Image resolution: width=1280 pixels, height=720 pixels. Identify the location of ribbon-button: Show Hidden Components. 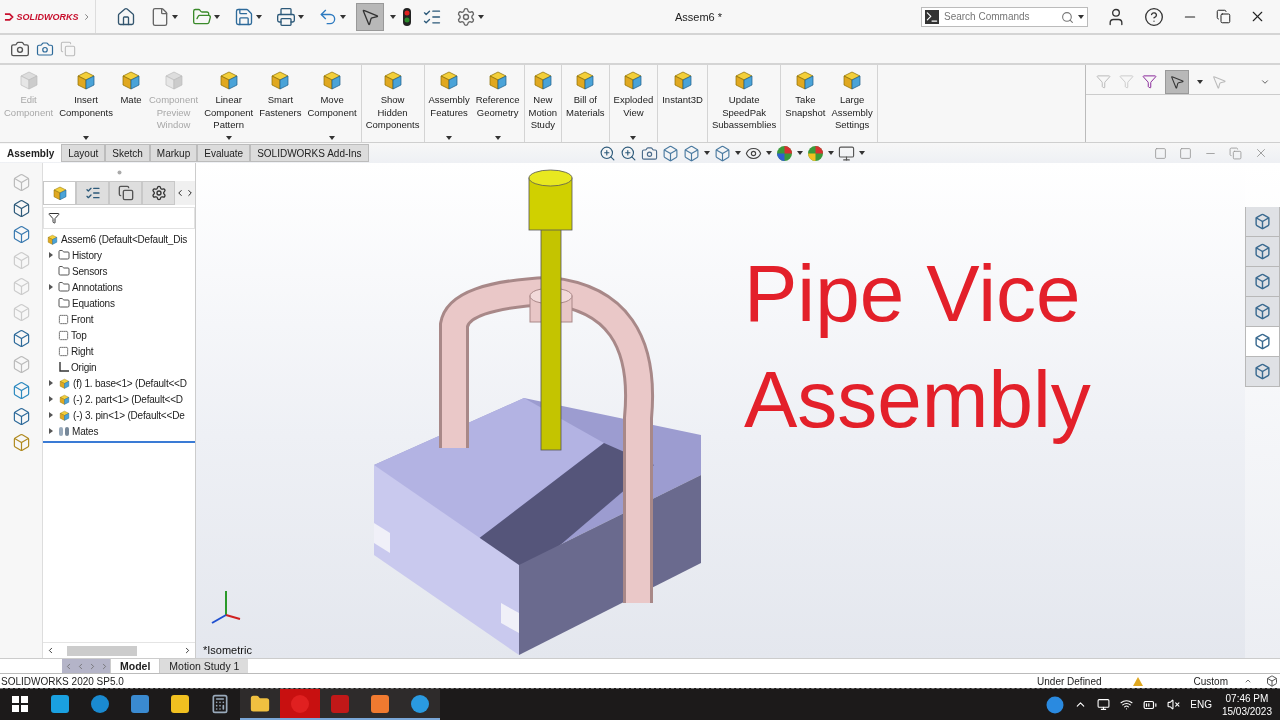
(392, 103).